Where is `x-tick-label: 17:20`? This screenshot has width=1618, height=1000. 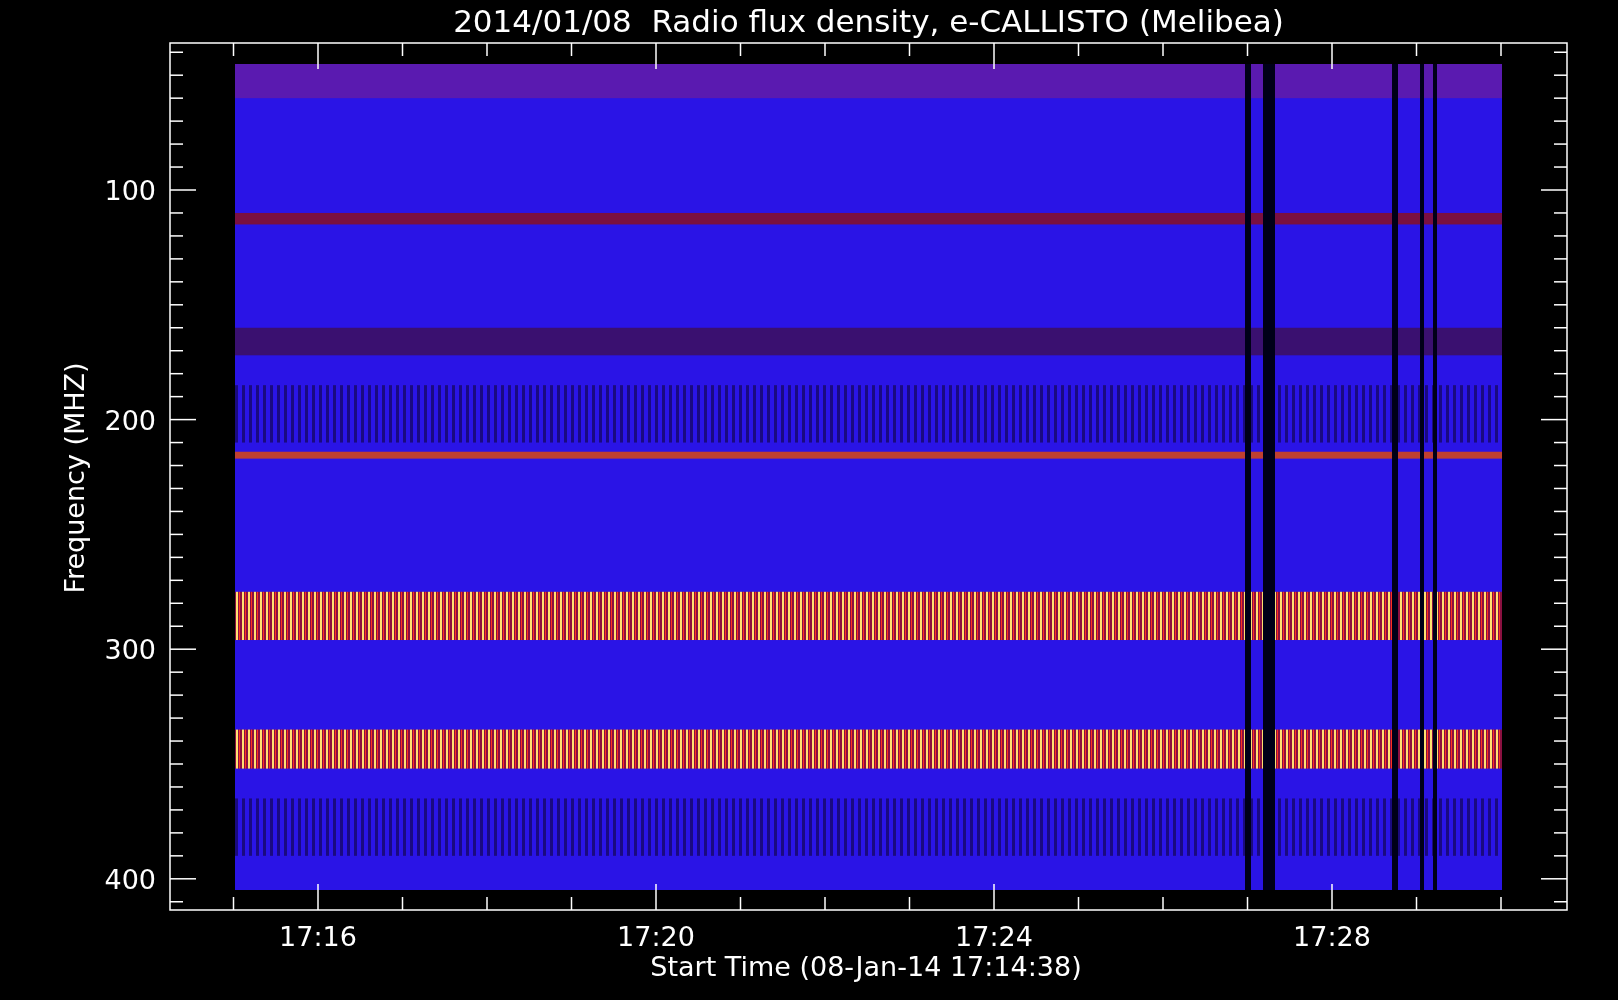 x-tick-label: 17:20 is located at coordinates (656, 936).